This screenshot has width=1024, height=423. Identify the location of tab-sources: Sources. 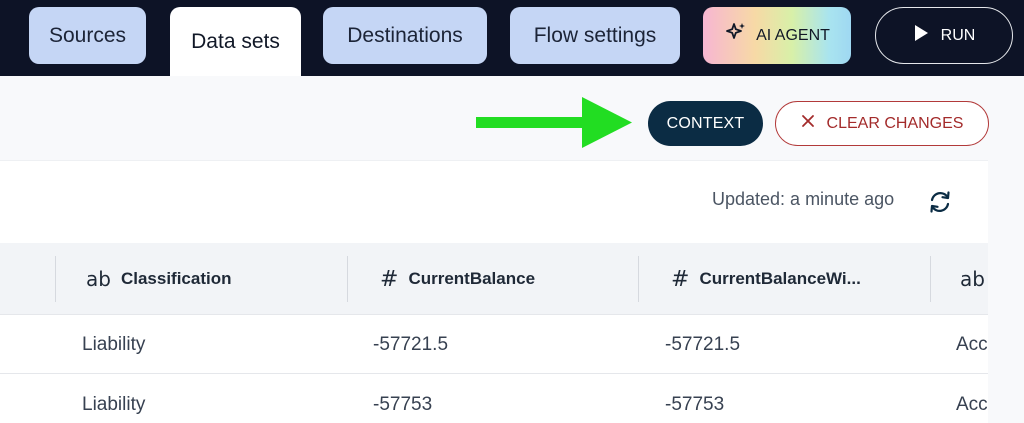
(87, 35).